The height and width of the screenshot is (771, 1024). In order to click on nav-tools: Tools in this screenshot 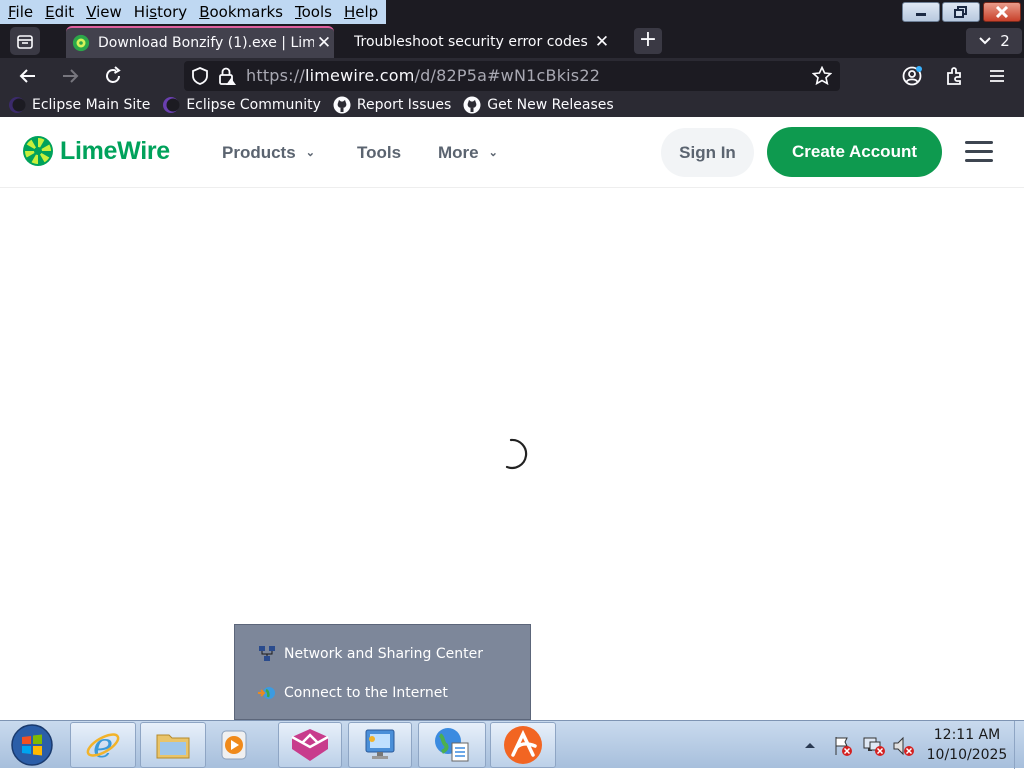, I will do `click(379, 152)`.